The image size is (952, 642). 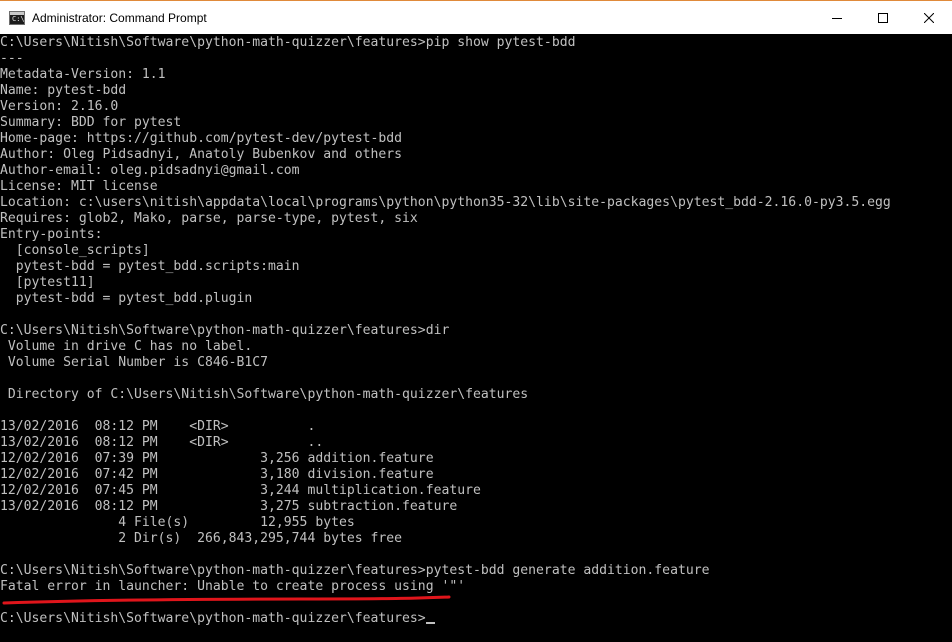 What do you see at coordinates (158, 426) in the screenshot?
I see `console-line: 13/02/2016 08:12 PM <DIR> .` at bounding box center [158, 426].